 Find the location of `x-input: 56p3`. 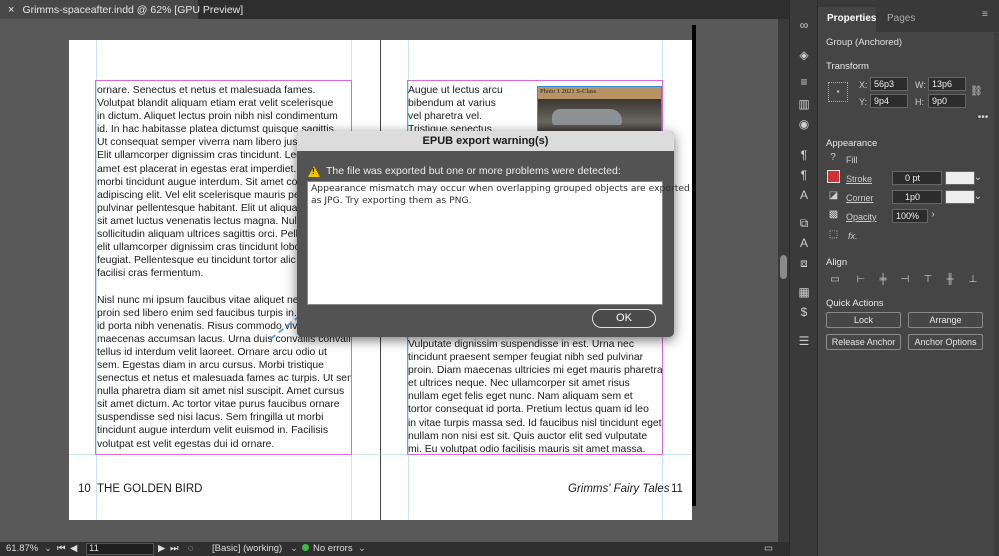

x-input: 56p3 is located at coordinates (889, 84).